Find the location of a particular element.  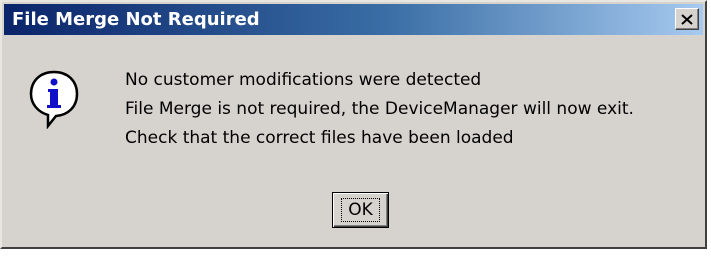

ok-button-label: OK is located at coordinates (360, 210).